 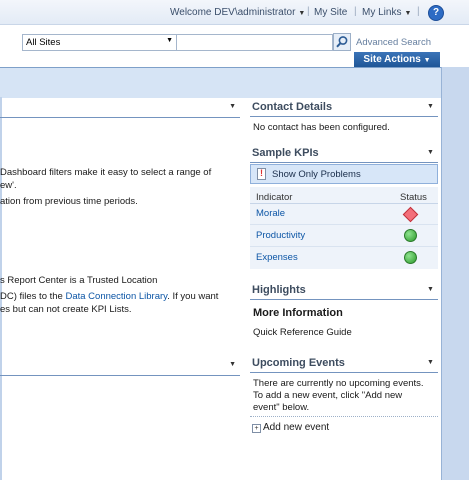 What do you see at coordinates (116, 296) in the screenshot?
I see `data-connection-library-link: Data Connection Library` at bounding box center [116, 296].